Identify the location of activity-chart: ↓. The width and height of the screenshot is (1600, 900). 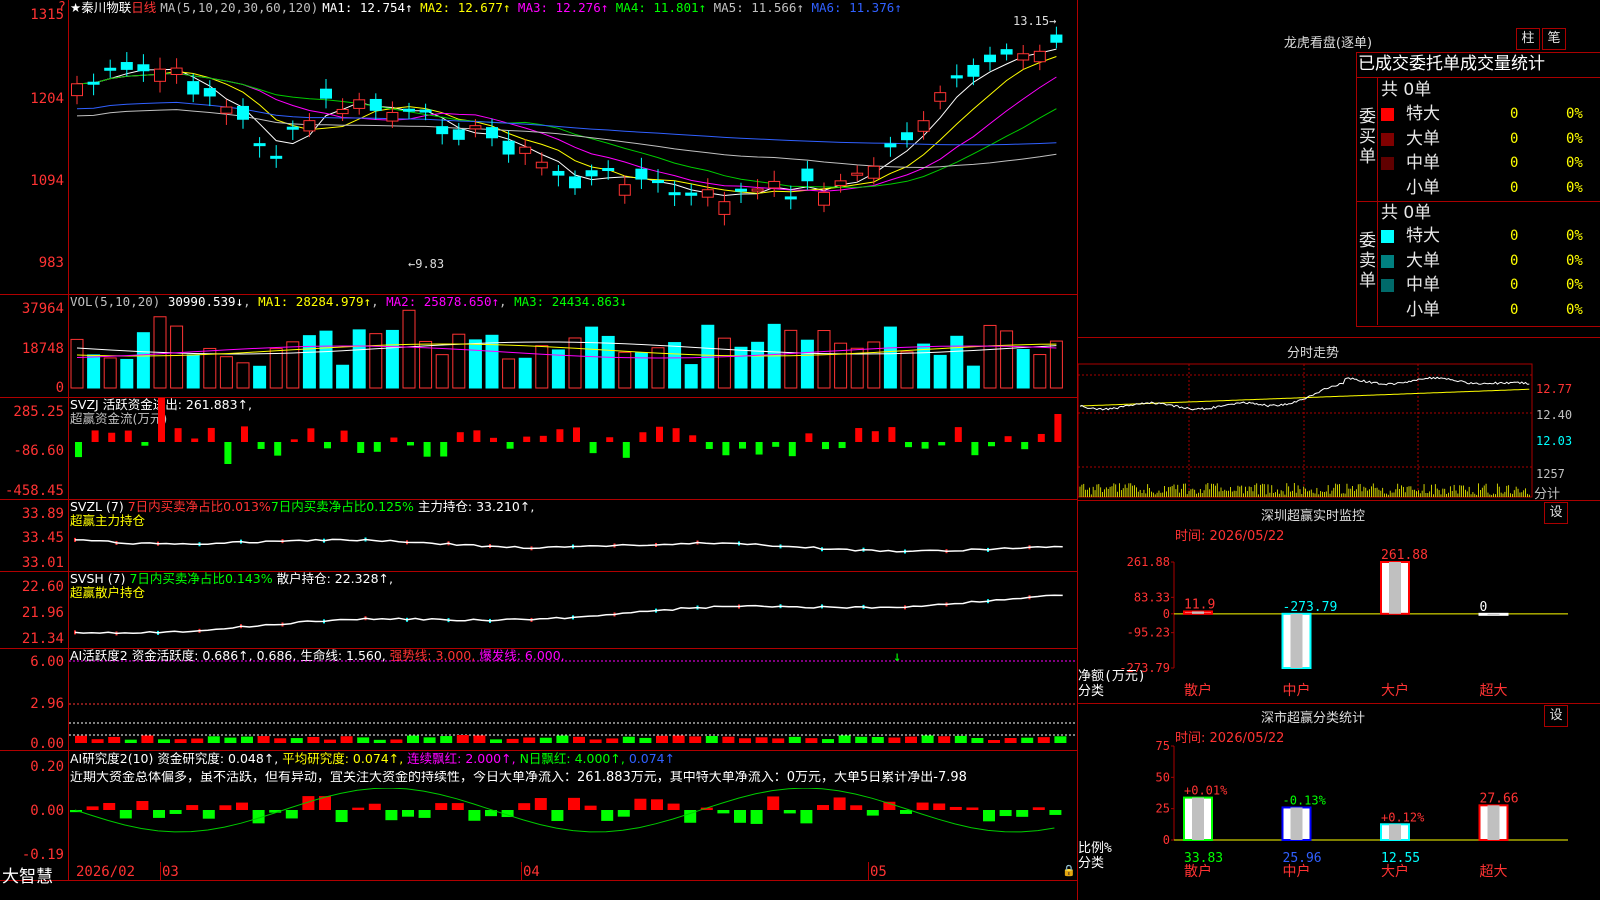
(573, 699).